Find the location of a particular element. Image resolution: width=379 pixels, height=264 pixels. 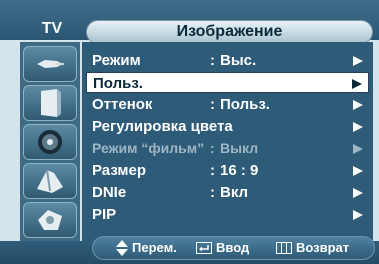

menu-item-value: Вкл is located at coordinates (234, 192).